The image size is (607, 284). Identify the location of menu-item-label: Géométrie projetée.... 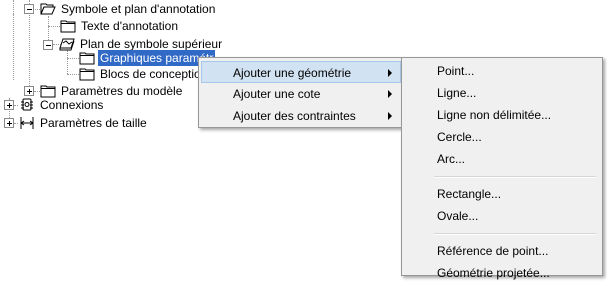
(493, 273).